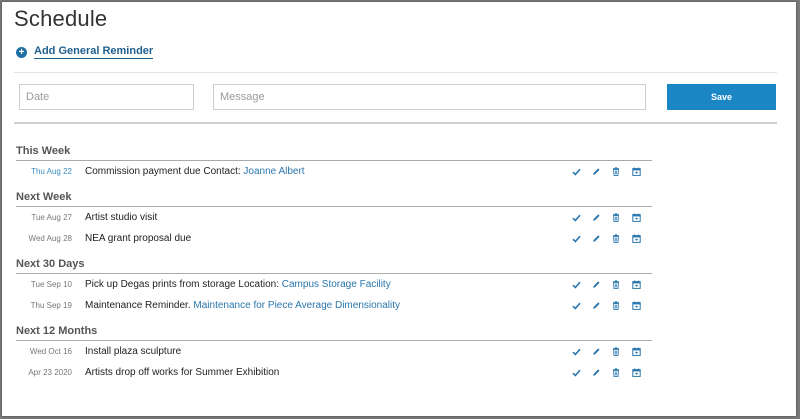  I want to click on add-general-reminder-link: + Add General Reminder, so click(85, 52).